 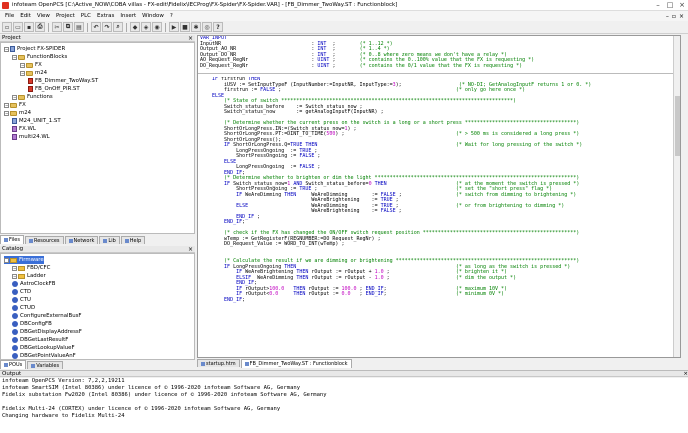 I want to click on open-icon: ▭, so click(x=18, y=27).